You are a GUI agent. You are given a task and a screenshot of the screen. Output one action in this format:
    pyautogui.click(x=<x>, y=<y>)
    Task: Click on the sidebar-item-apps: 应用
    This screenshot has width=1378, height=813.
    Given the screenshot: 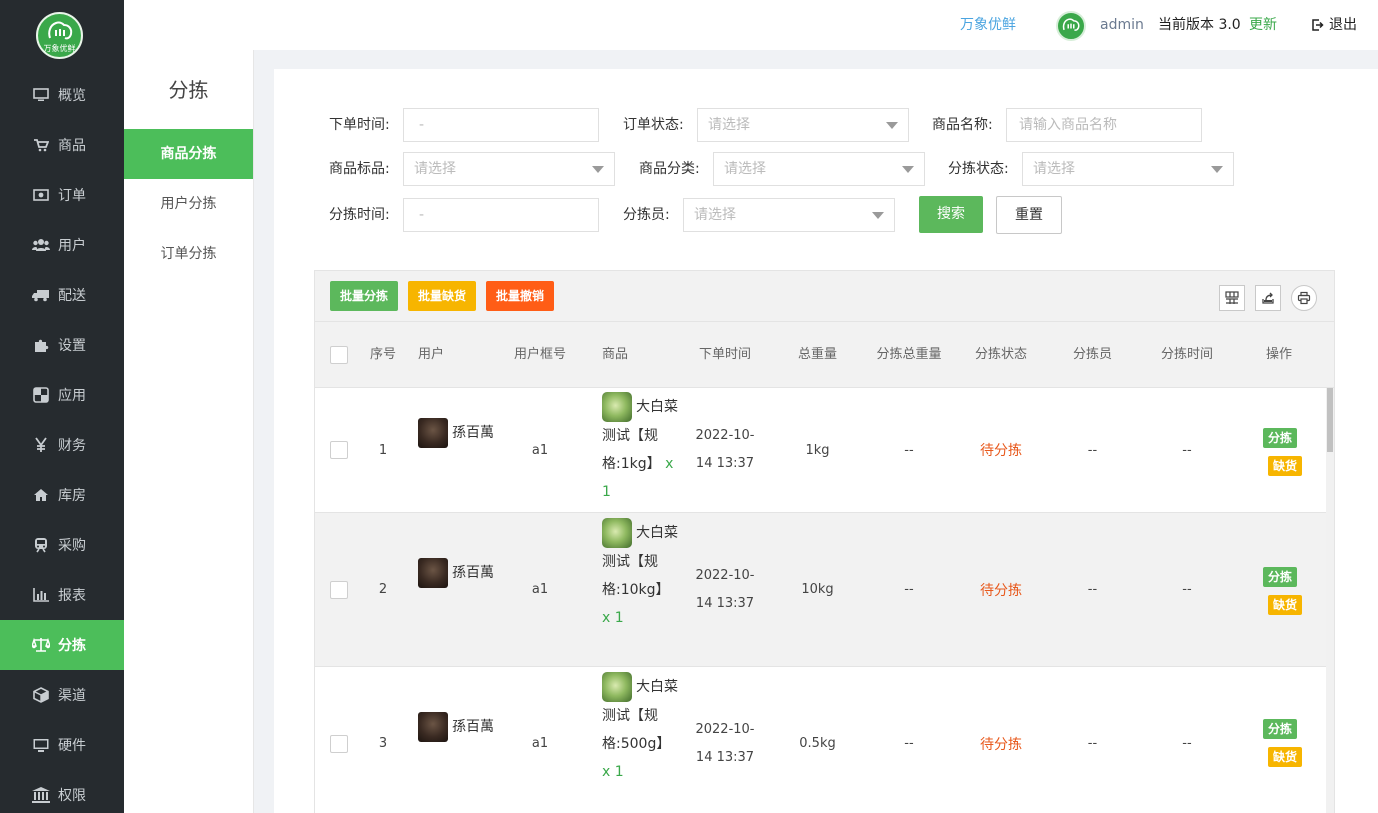 What is the action you would take?
    pyautogui.click(x=62, y=395)
    